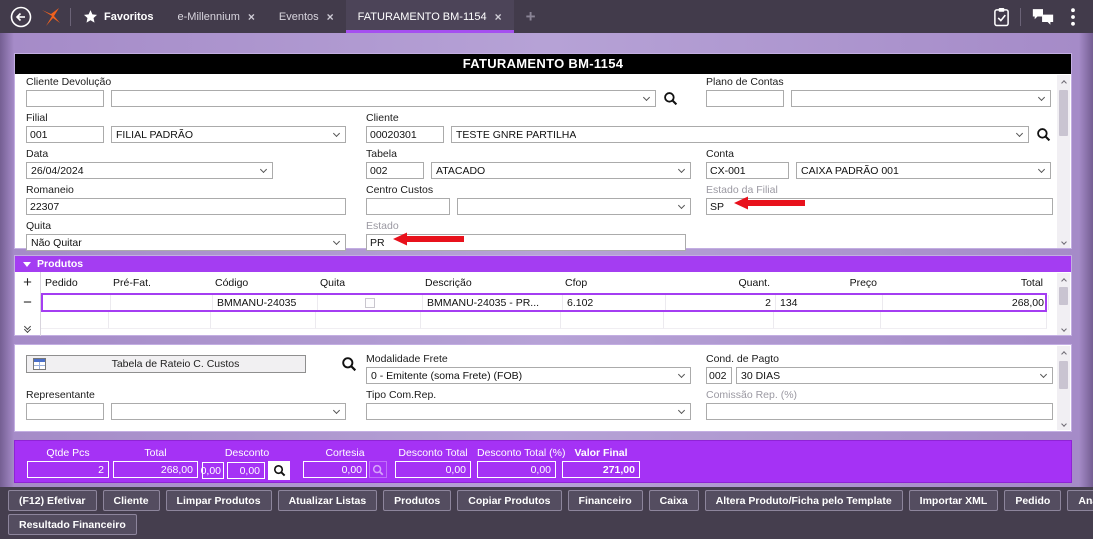  I want to click on plano-contas-select, so click(921, 98).